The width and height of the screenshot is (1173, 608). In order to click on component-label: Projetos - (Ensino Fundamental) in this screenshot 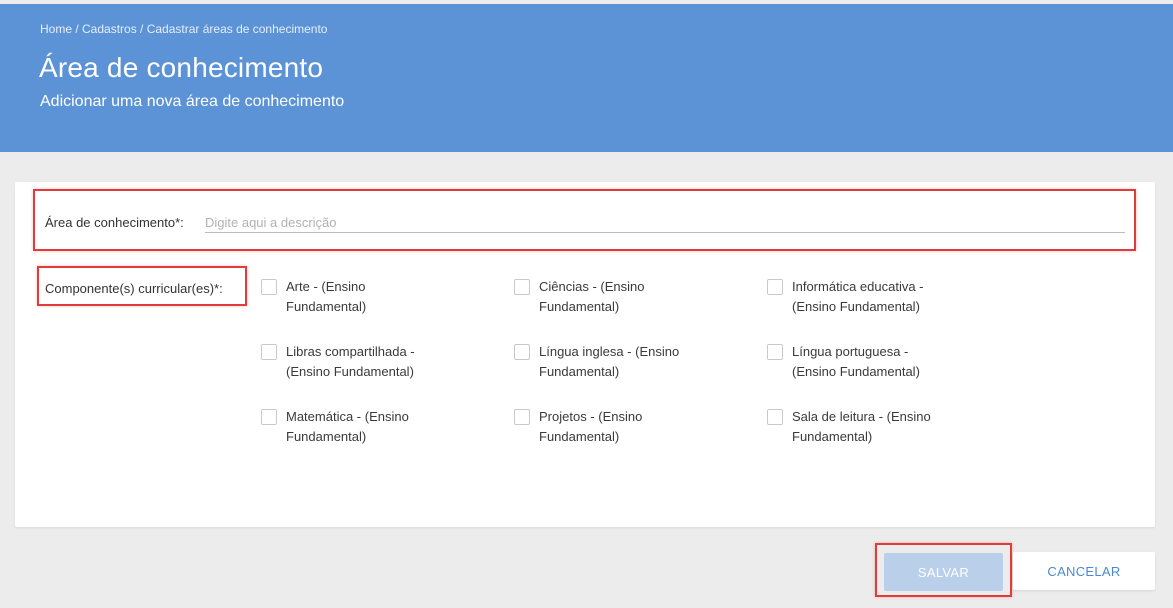, I will do `click(604, 427)`.